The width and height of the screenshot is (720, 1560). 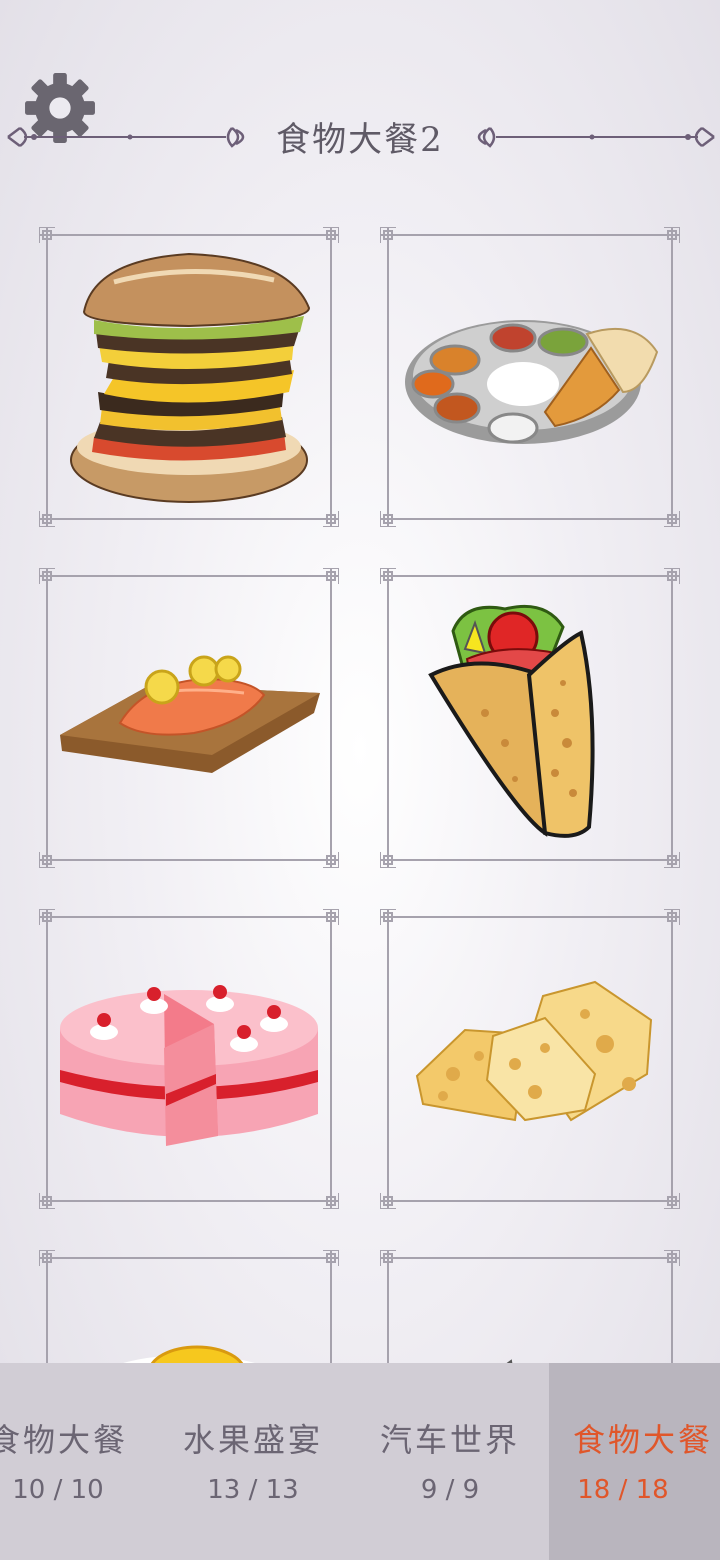 I want to click on tab-fruit-feast: 水果盛宴 13 / 13, so click(x=253, y=1461).